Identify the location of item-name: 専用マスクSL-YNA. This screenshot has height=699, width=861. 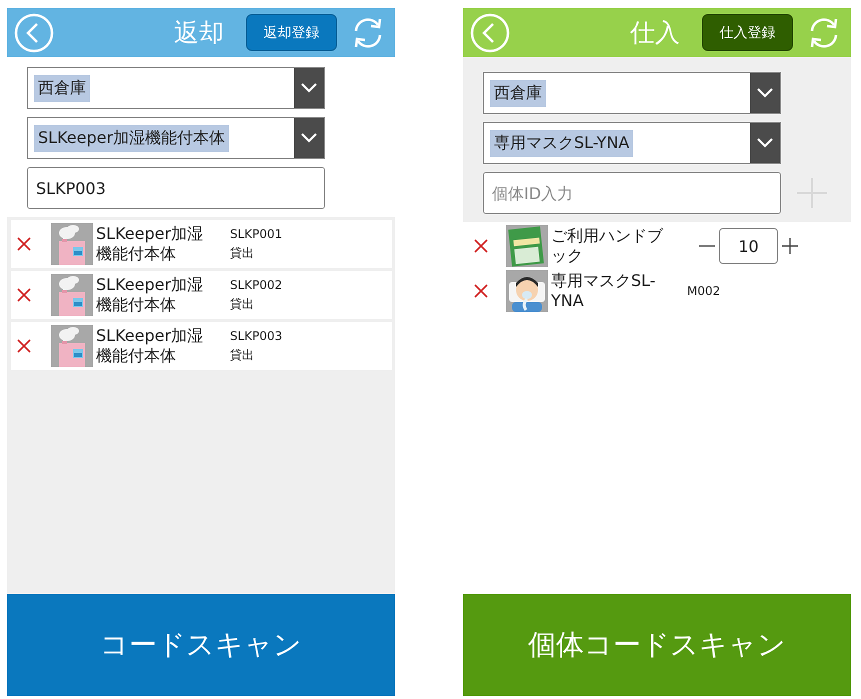
(604, 291).